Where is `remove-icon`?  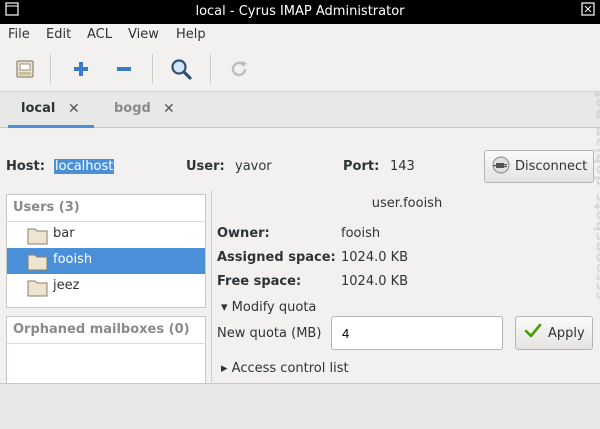 remove-icon is located at coordinates (124, 69).